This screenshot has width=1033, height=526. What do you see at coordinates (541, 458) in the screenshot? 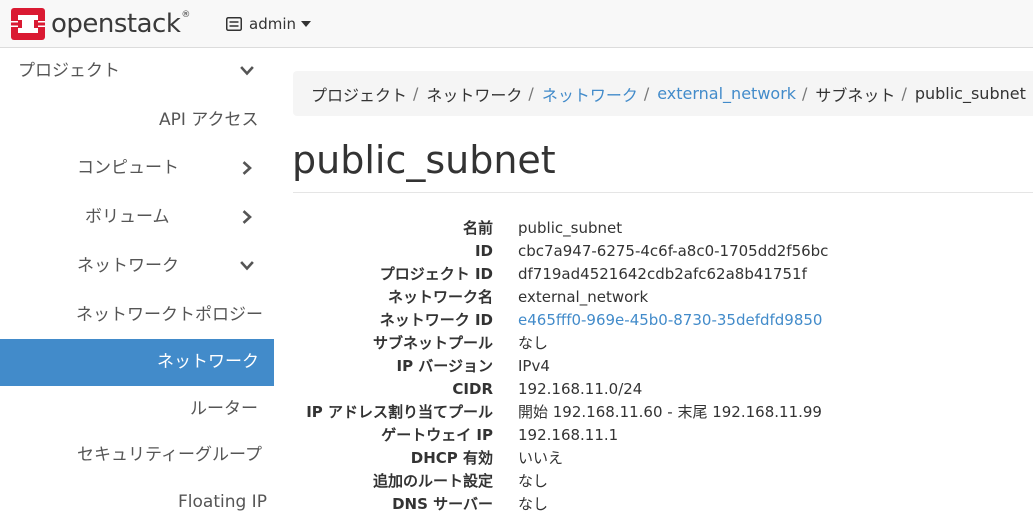
I see `detail-value: いいえ` at bounding box center [541, 458].